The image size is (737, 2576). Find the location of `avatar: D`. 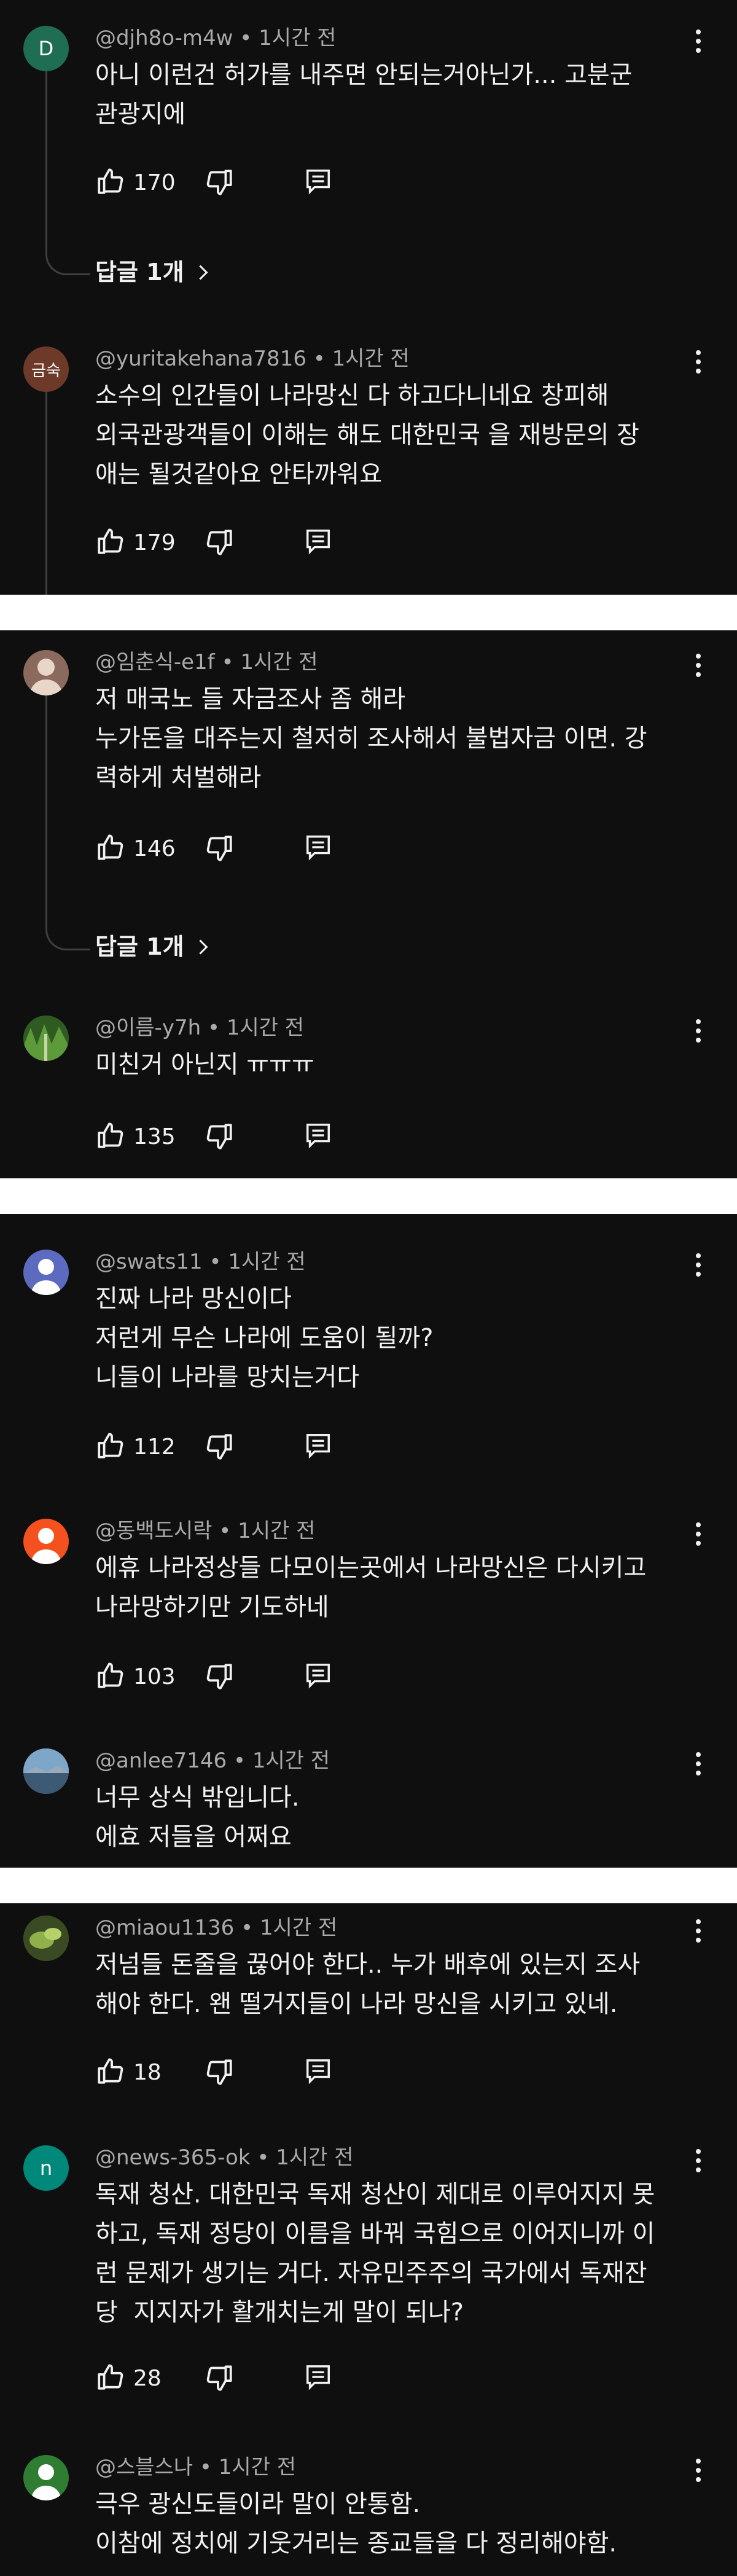

avatar: D is located at coordinates (46, 48).